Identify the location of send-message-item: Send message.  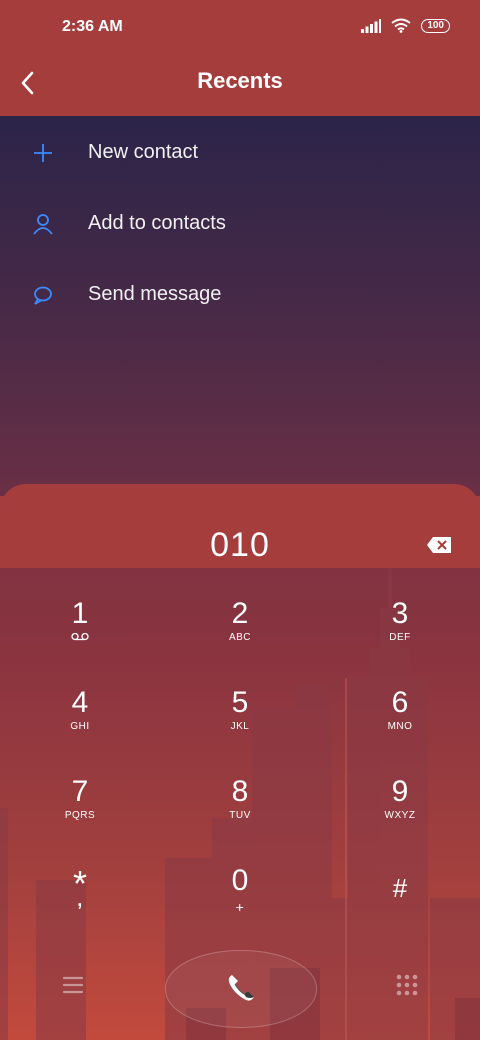
(240, 295).